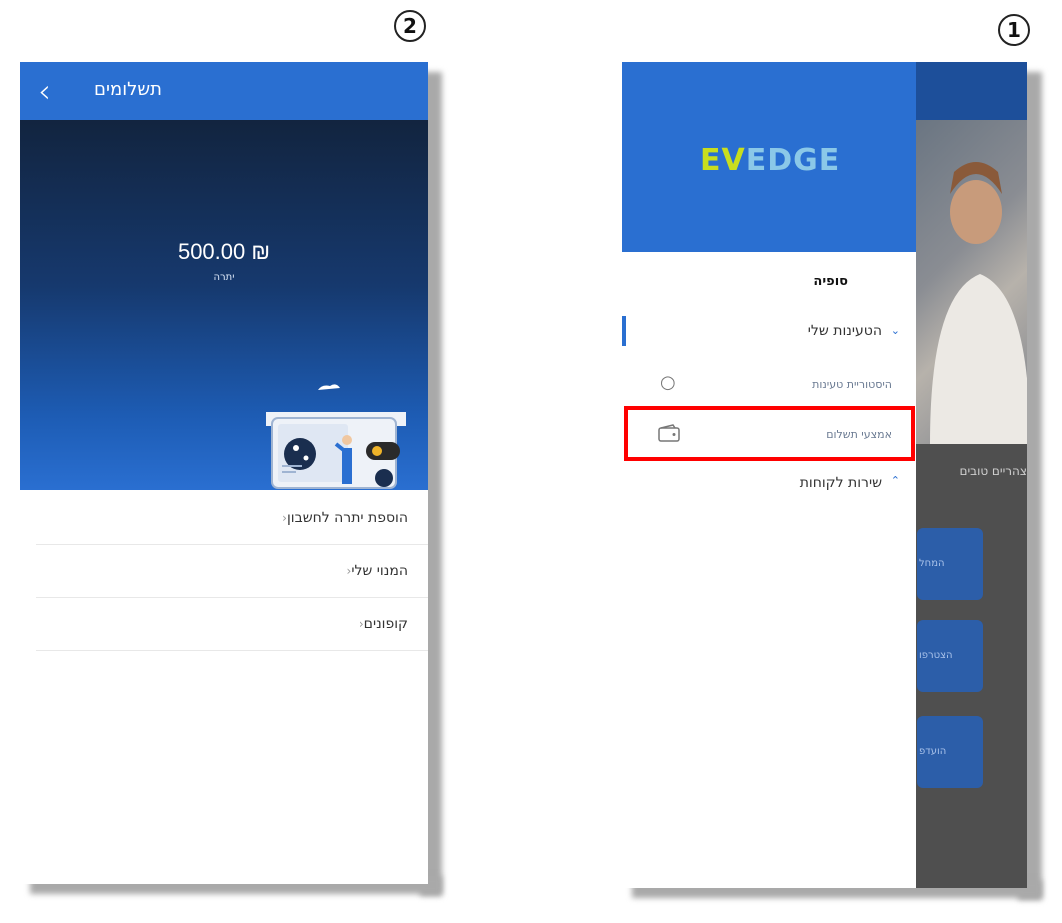 Image resolution: width=1062 pixels, height=923 pixels. What do you see at coordinates (993, 471) in the screenshot?
I see `background-greeting: צהריים טובים` at bounding box center [993, 471].